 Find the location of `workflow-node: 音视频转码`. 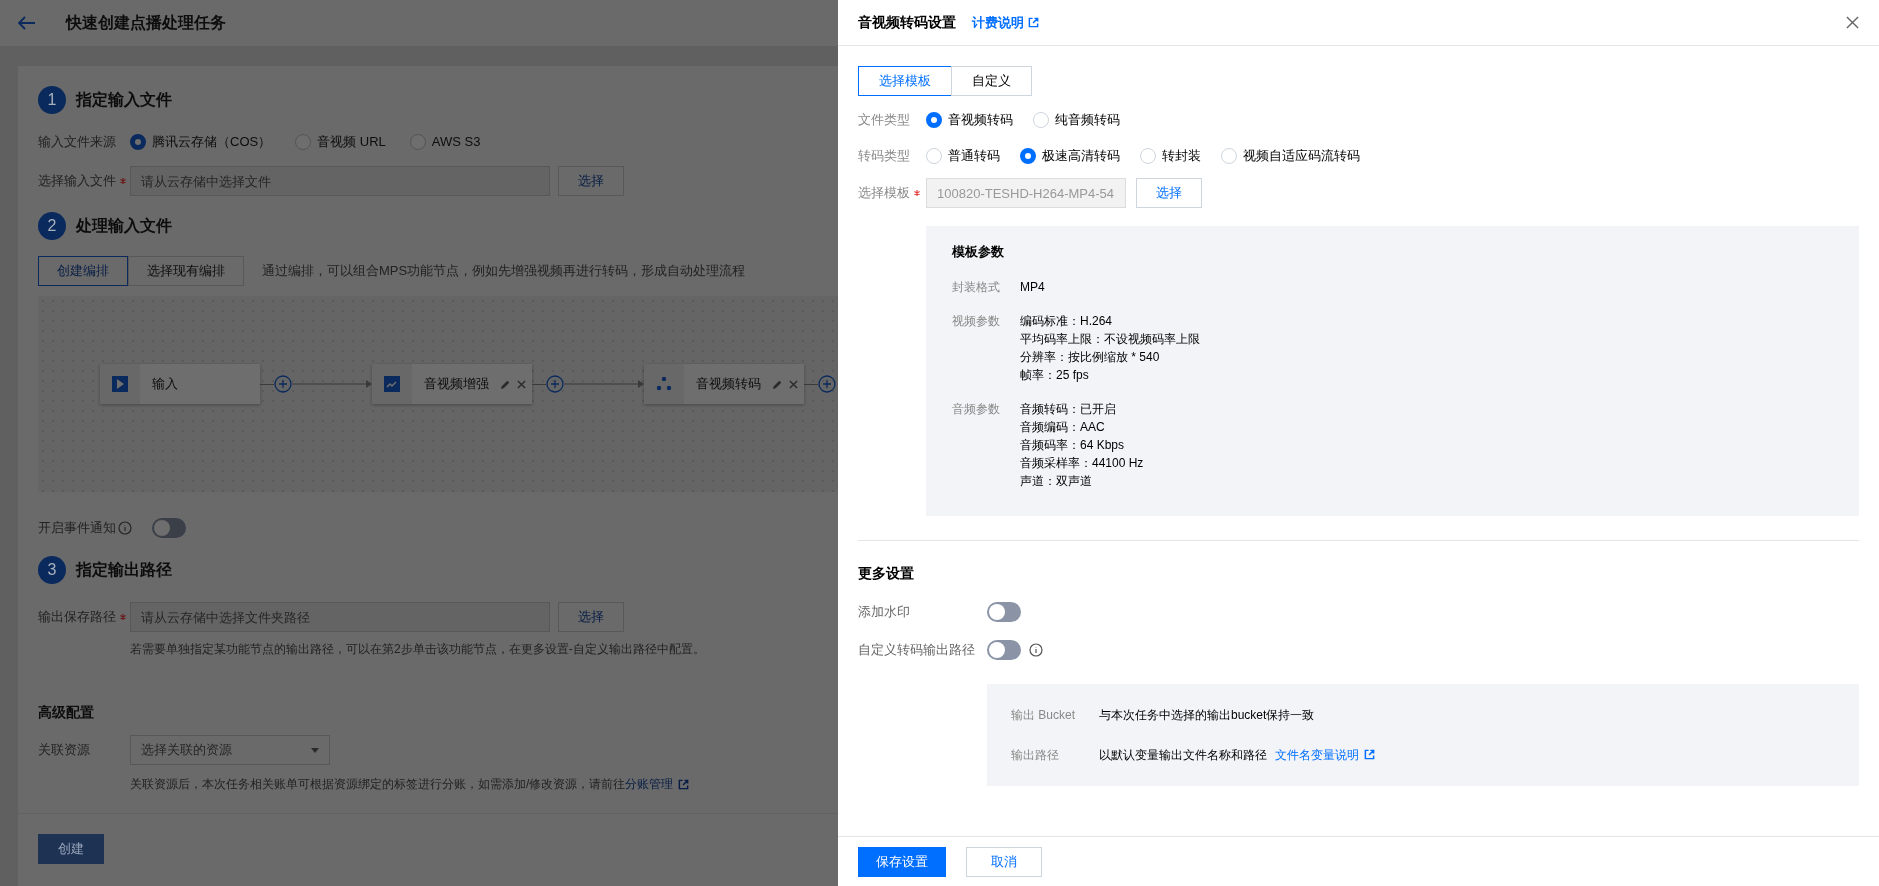

workflow-node: 音视频转码 is located at coordinates (724, 384).